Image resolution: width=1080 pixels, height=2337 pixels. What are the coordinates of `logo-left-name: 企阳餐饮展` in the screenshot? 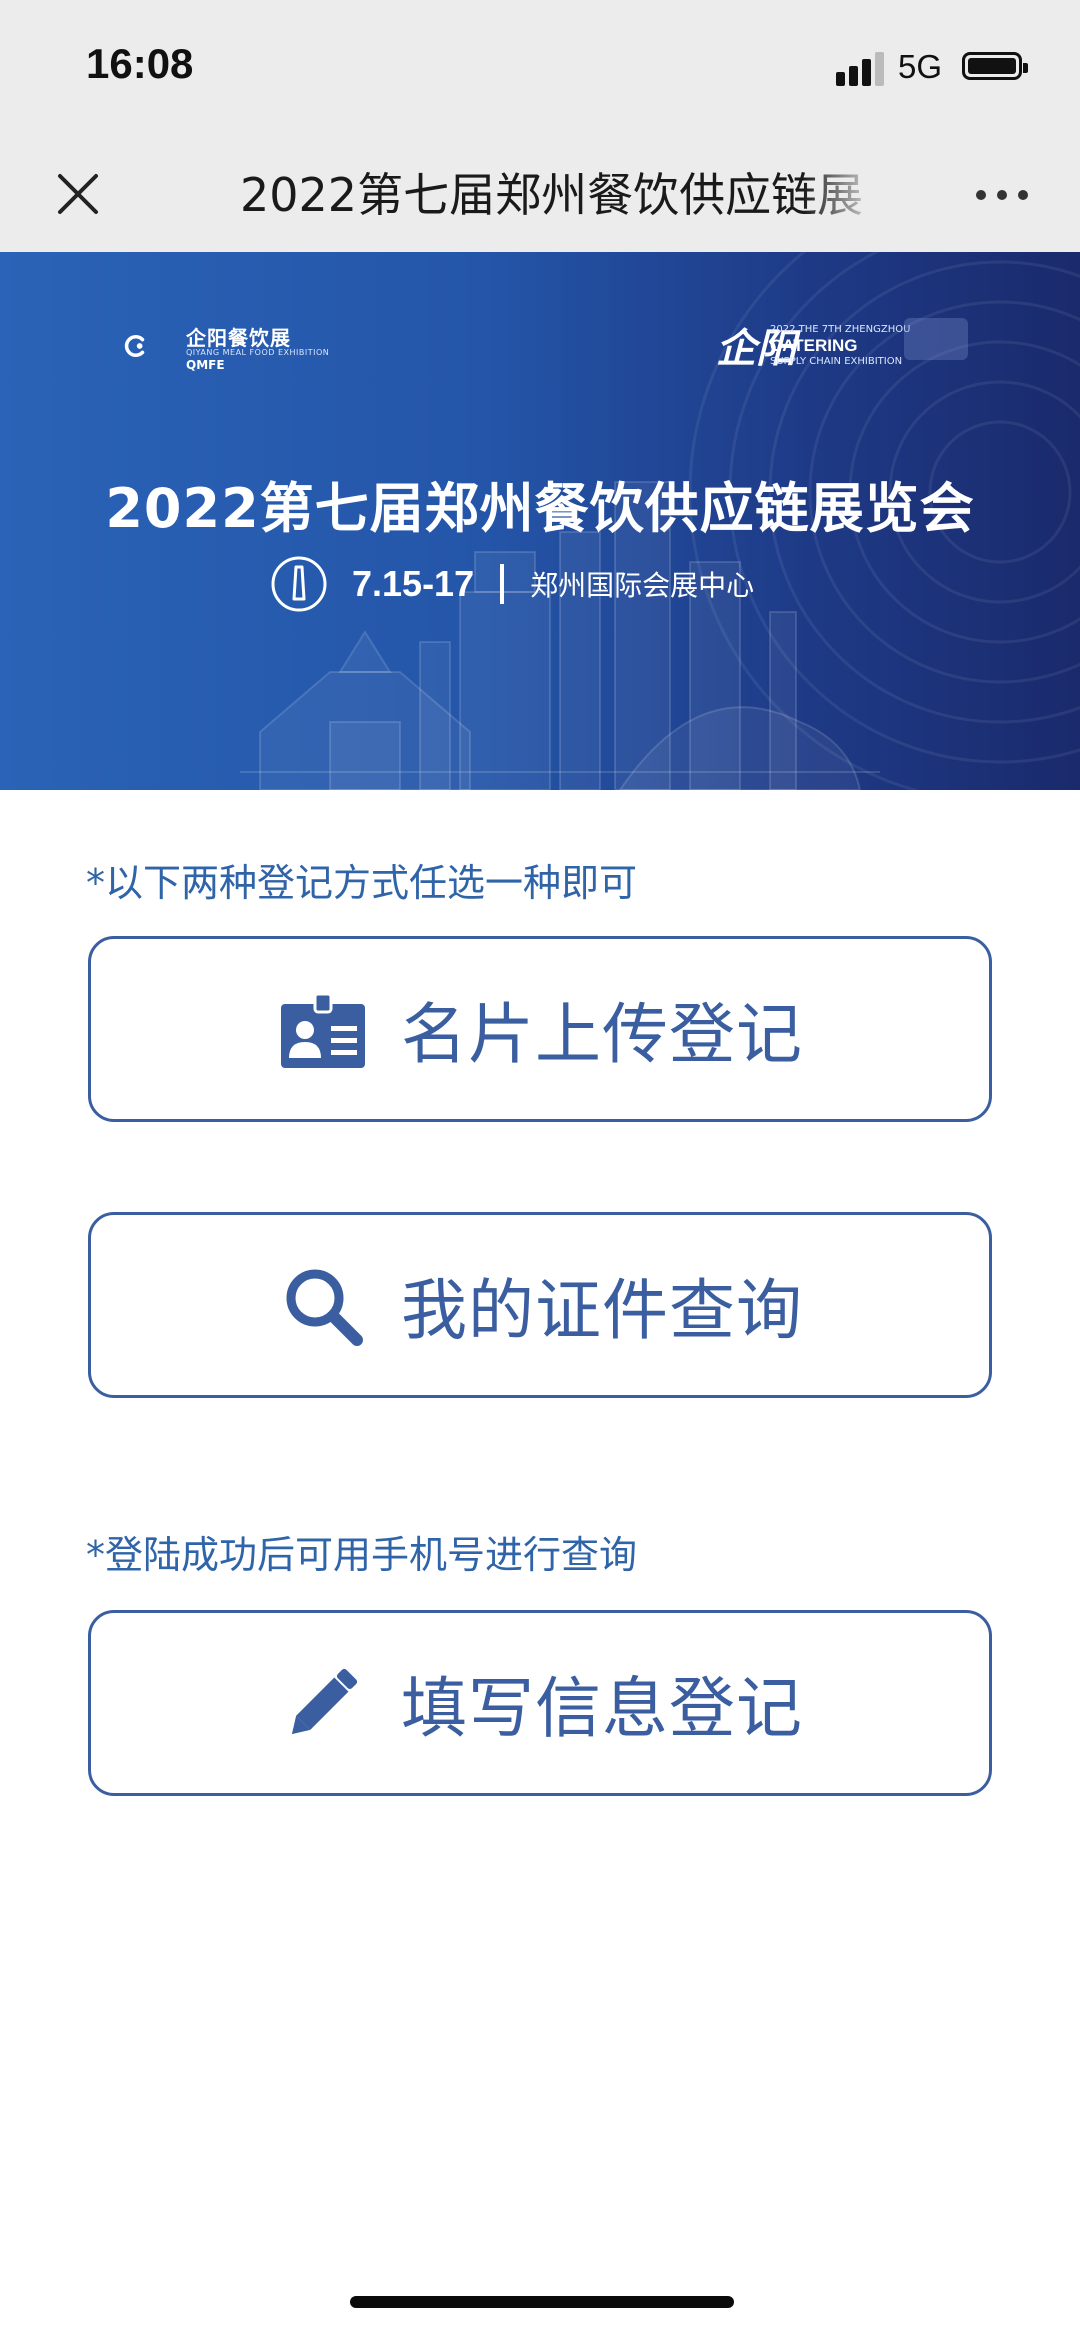 It's located at (238, 338).